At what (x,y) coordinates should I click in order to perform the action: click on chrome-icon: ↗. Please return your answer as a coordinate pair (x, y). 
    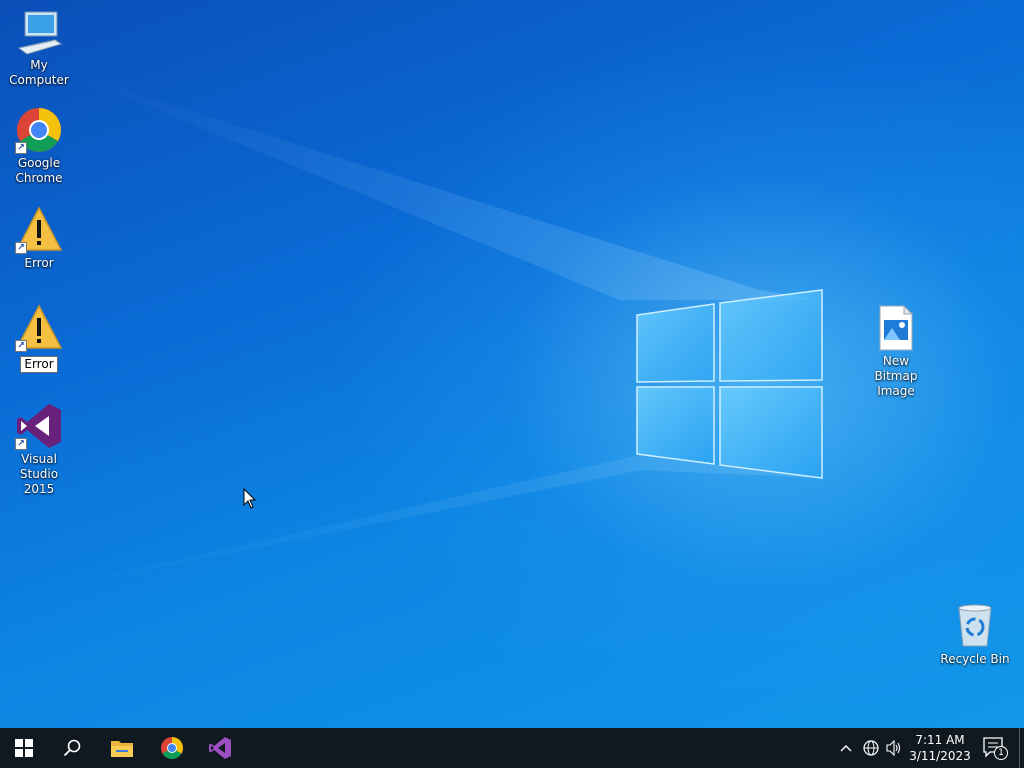
    Looking at the image, I should click on (39, 130).